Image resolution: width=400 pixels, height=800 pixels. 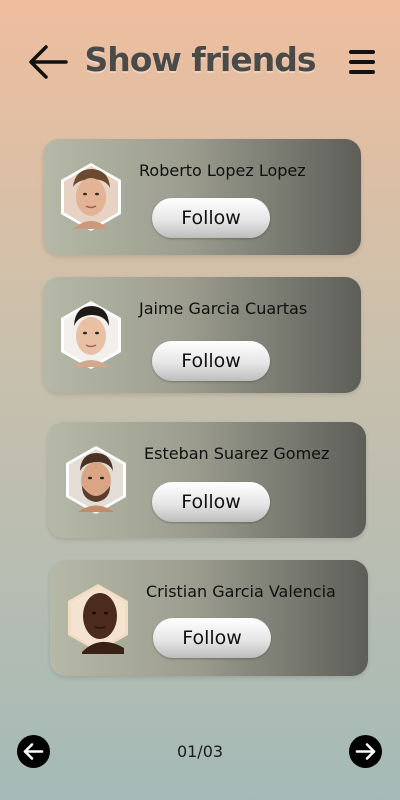 What do you see at coordinates (237, 453) in the screenshot?
I see `friend-name: Esteban Suarez Gomez` at bounding box center [237, 453].